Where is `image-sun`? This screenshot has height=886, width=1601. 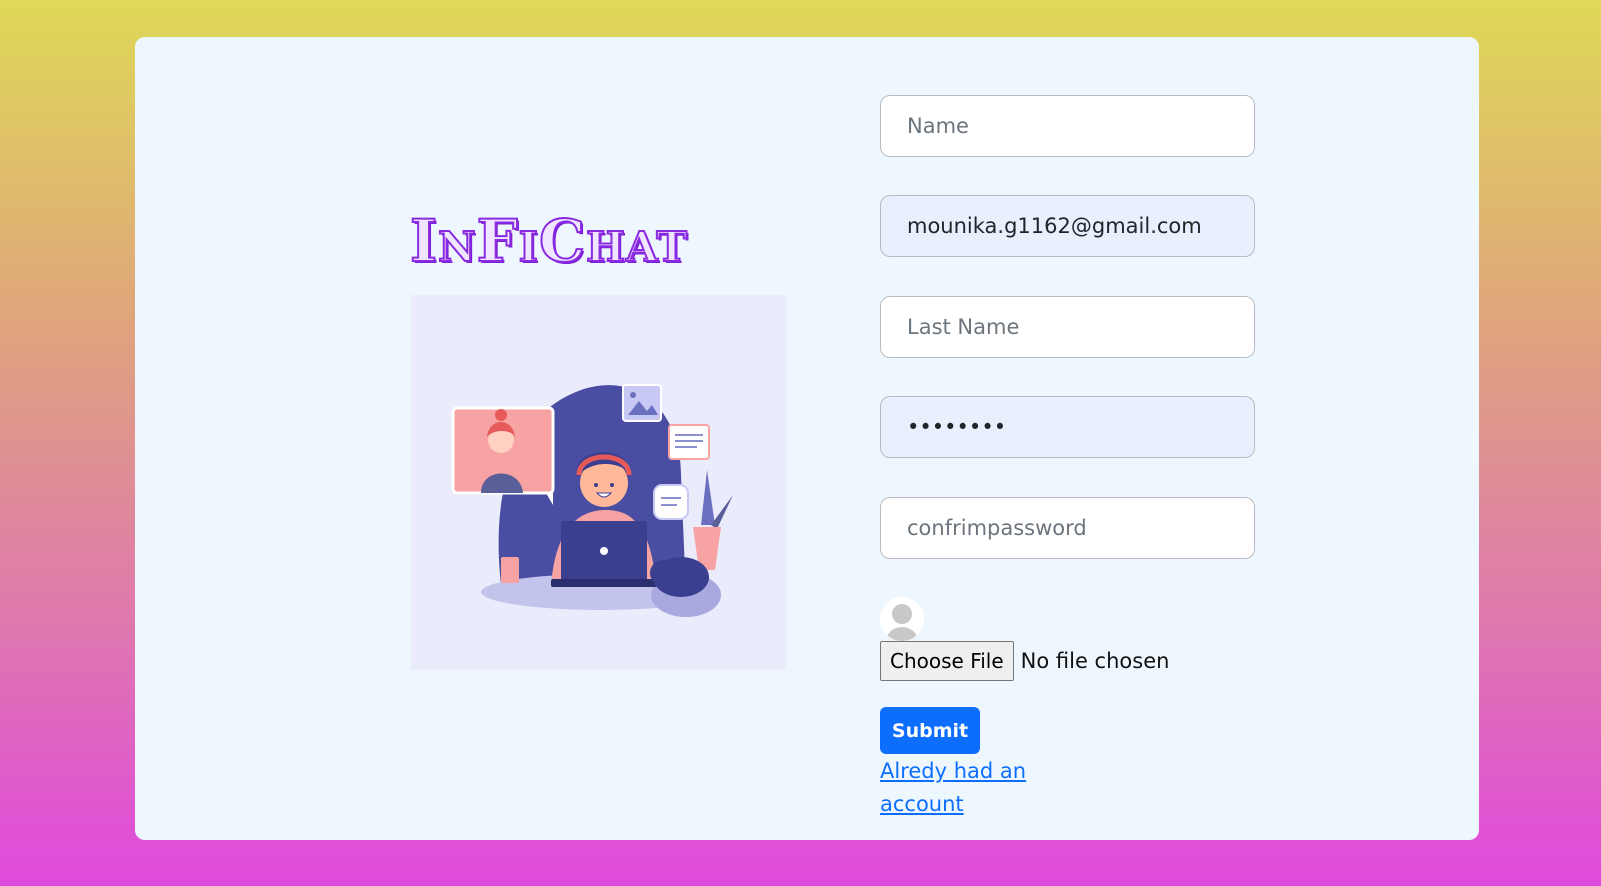
image-sun is located at coordinates (633, 395).